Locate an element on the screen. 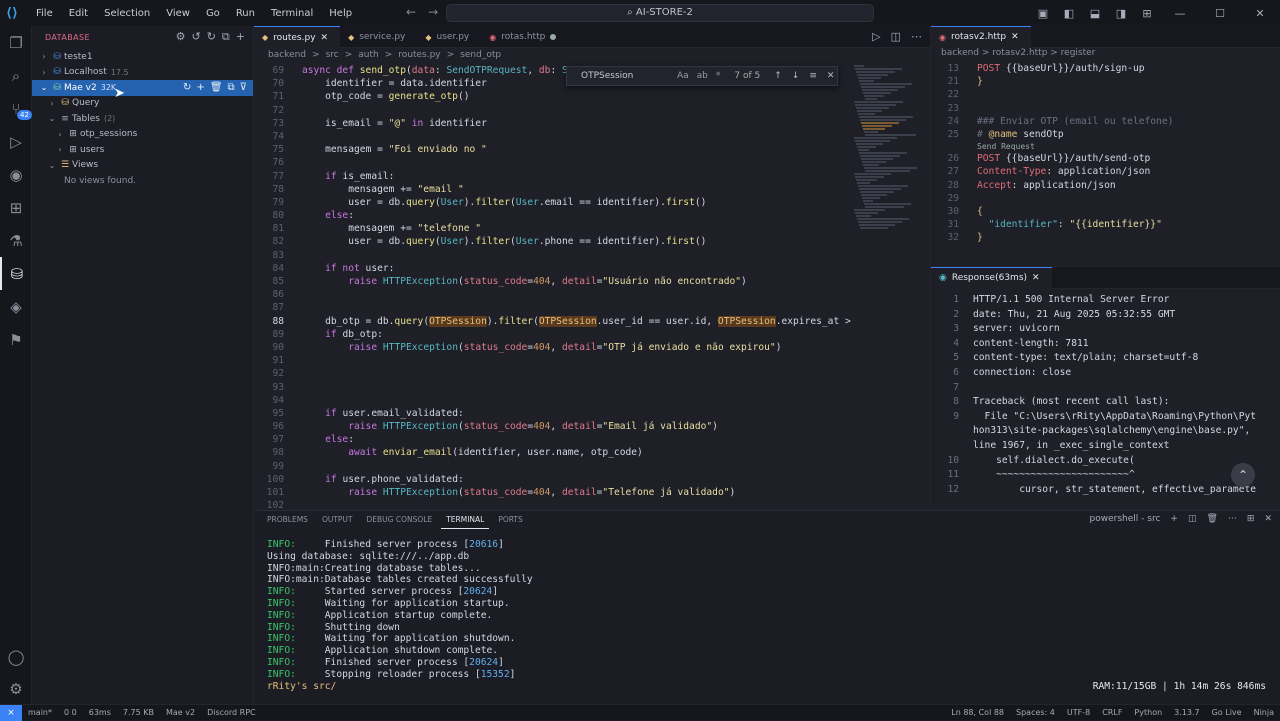 This screenshot has width=1280, height=721. run-icon: ▷ is located at coordinates (876, 36).